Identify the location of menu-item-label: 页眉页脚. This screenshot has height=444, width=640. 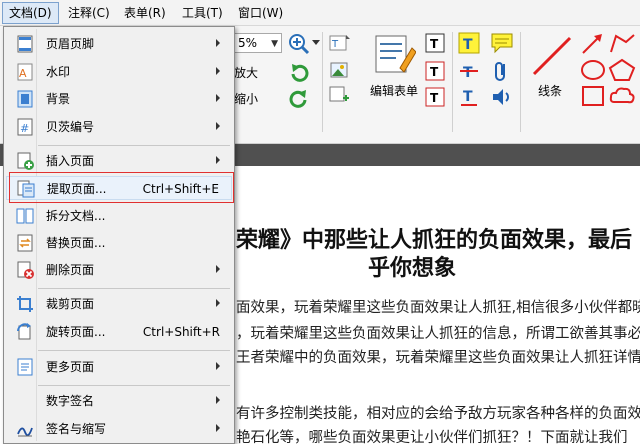
(70, 44).